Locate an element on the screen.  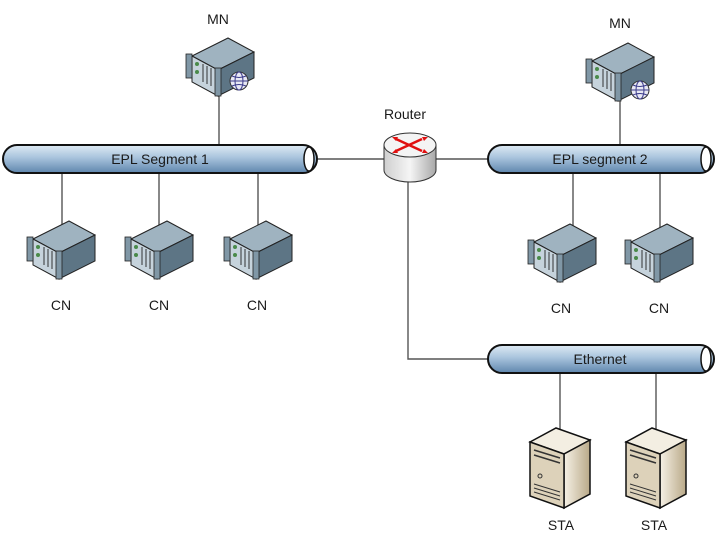
bus-epl-segment-2: EPL segment 2 is located at coordinates (601, 159).